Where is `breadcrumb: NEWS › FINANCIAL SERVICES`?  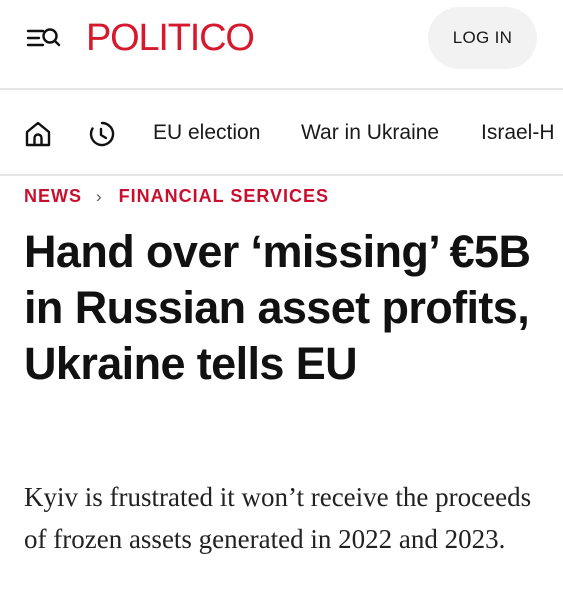
breadcrumb: NEWS › FINANCIAL SERVICES is located at coordinates (176, 196).